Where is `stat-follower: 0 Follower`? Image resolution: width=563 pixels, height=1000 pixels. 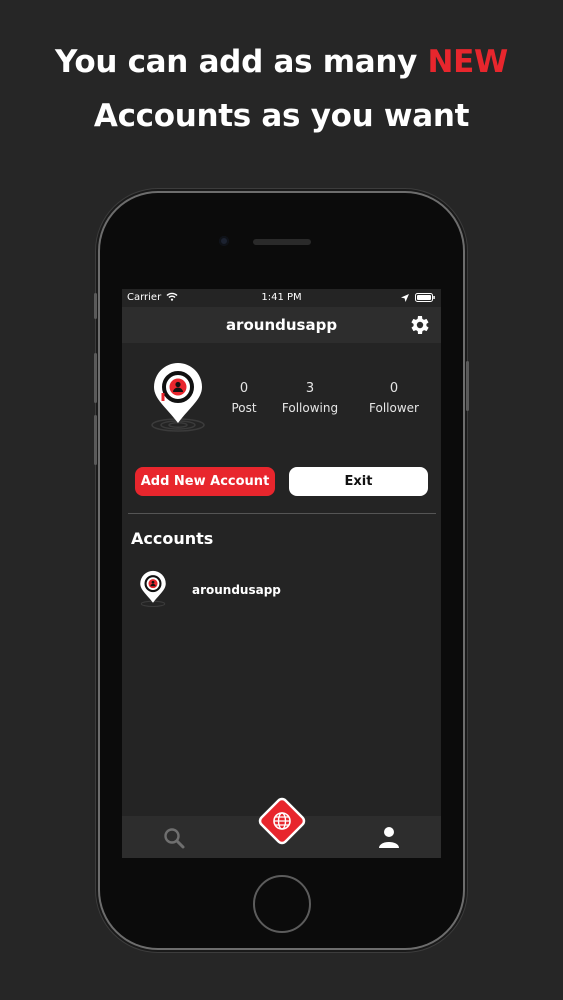
stat-follower: 0 Follower is located at coordinates (394, 398).